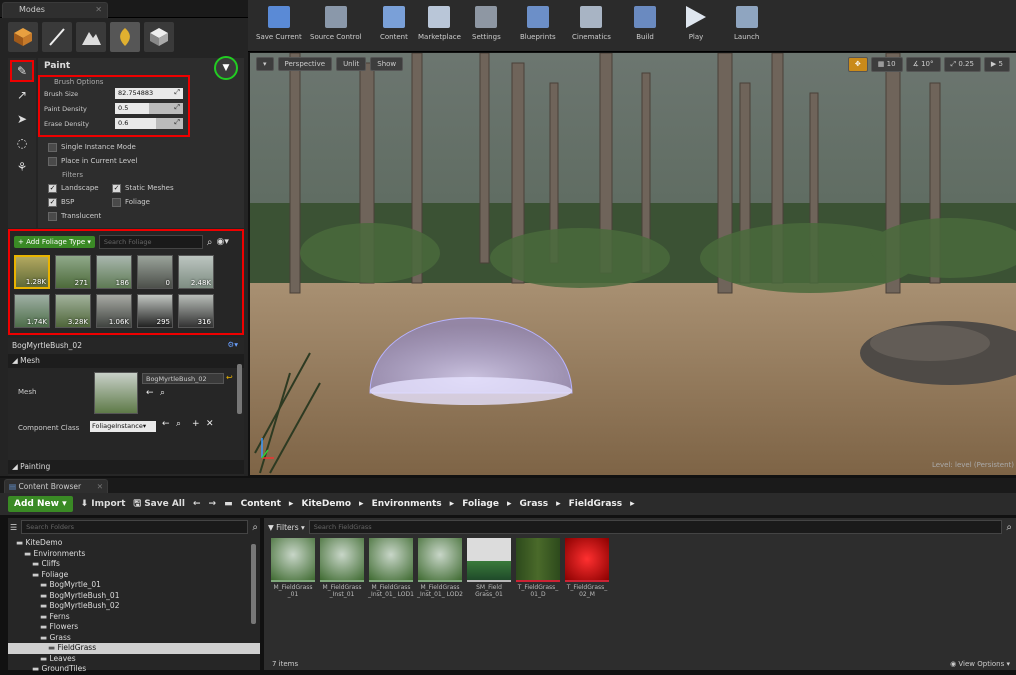 This screenshot has height=675, width=1016. Describe the element at coordinates (135, 527) in the screenshot. I see `search-folders-input: Search Folders` at that location.